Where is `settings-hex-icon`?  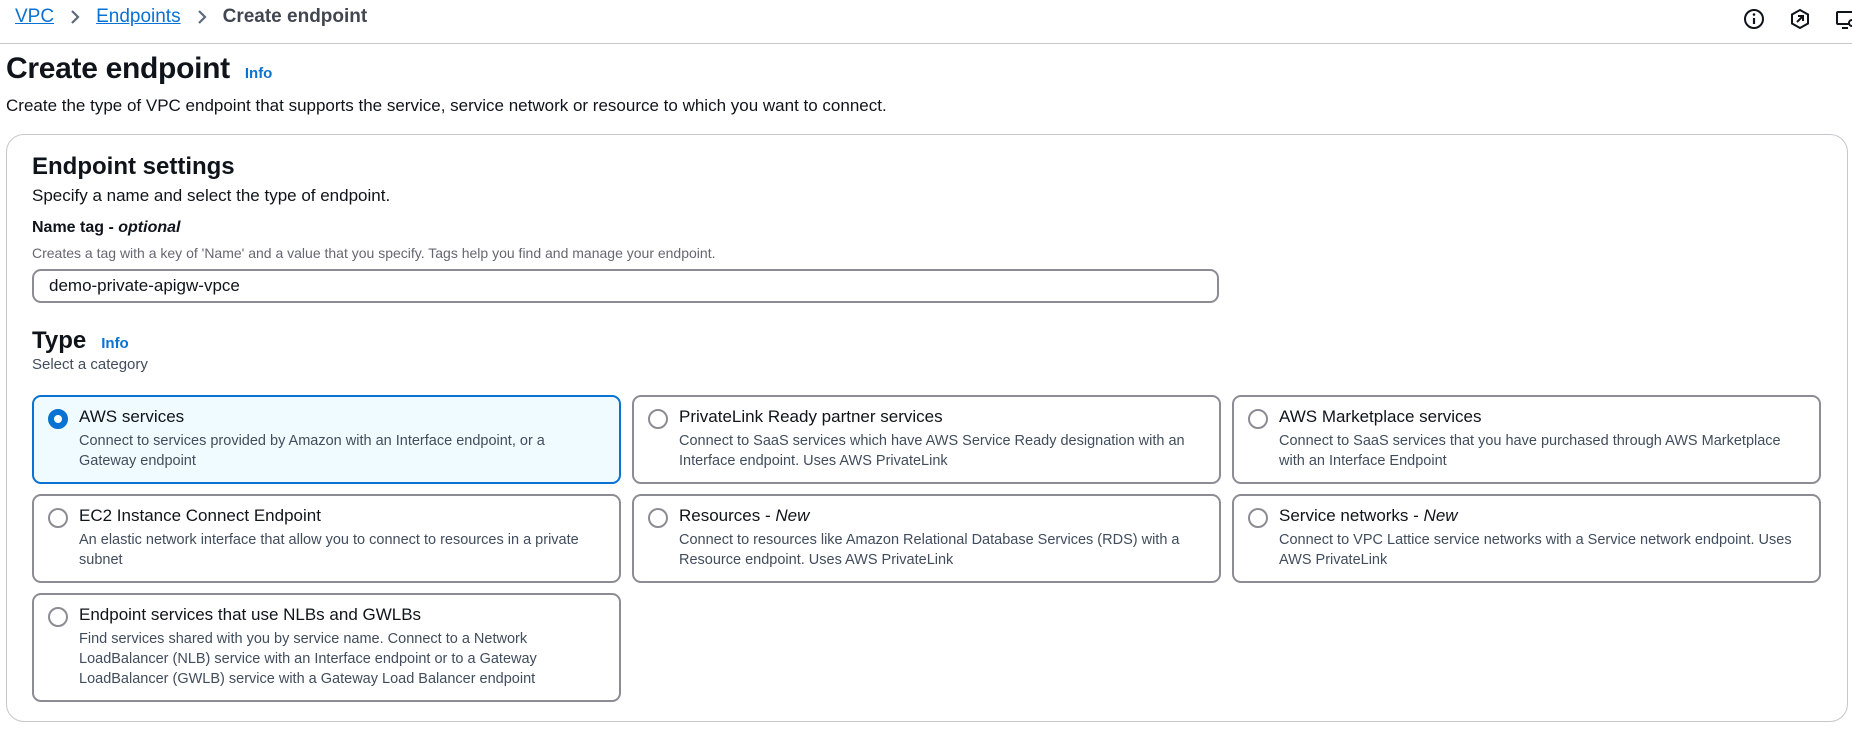
settings-hex-icon is located at coordinates (1800, 19).